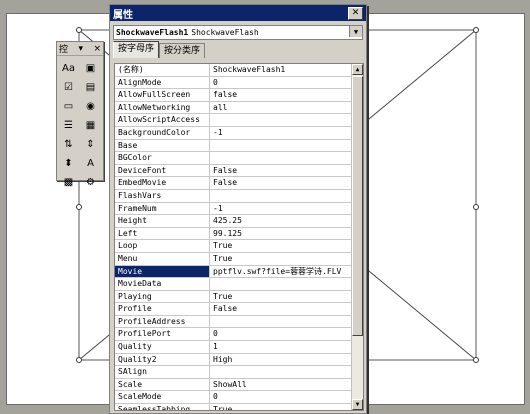 Image resolution: width=530 pixels, height=414 pixels. I want to click on property-row: Left 99.125, so click(233, 234).